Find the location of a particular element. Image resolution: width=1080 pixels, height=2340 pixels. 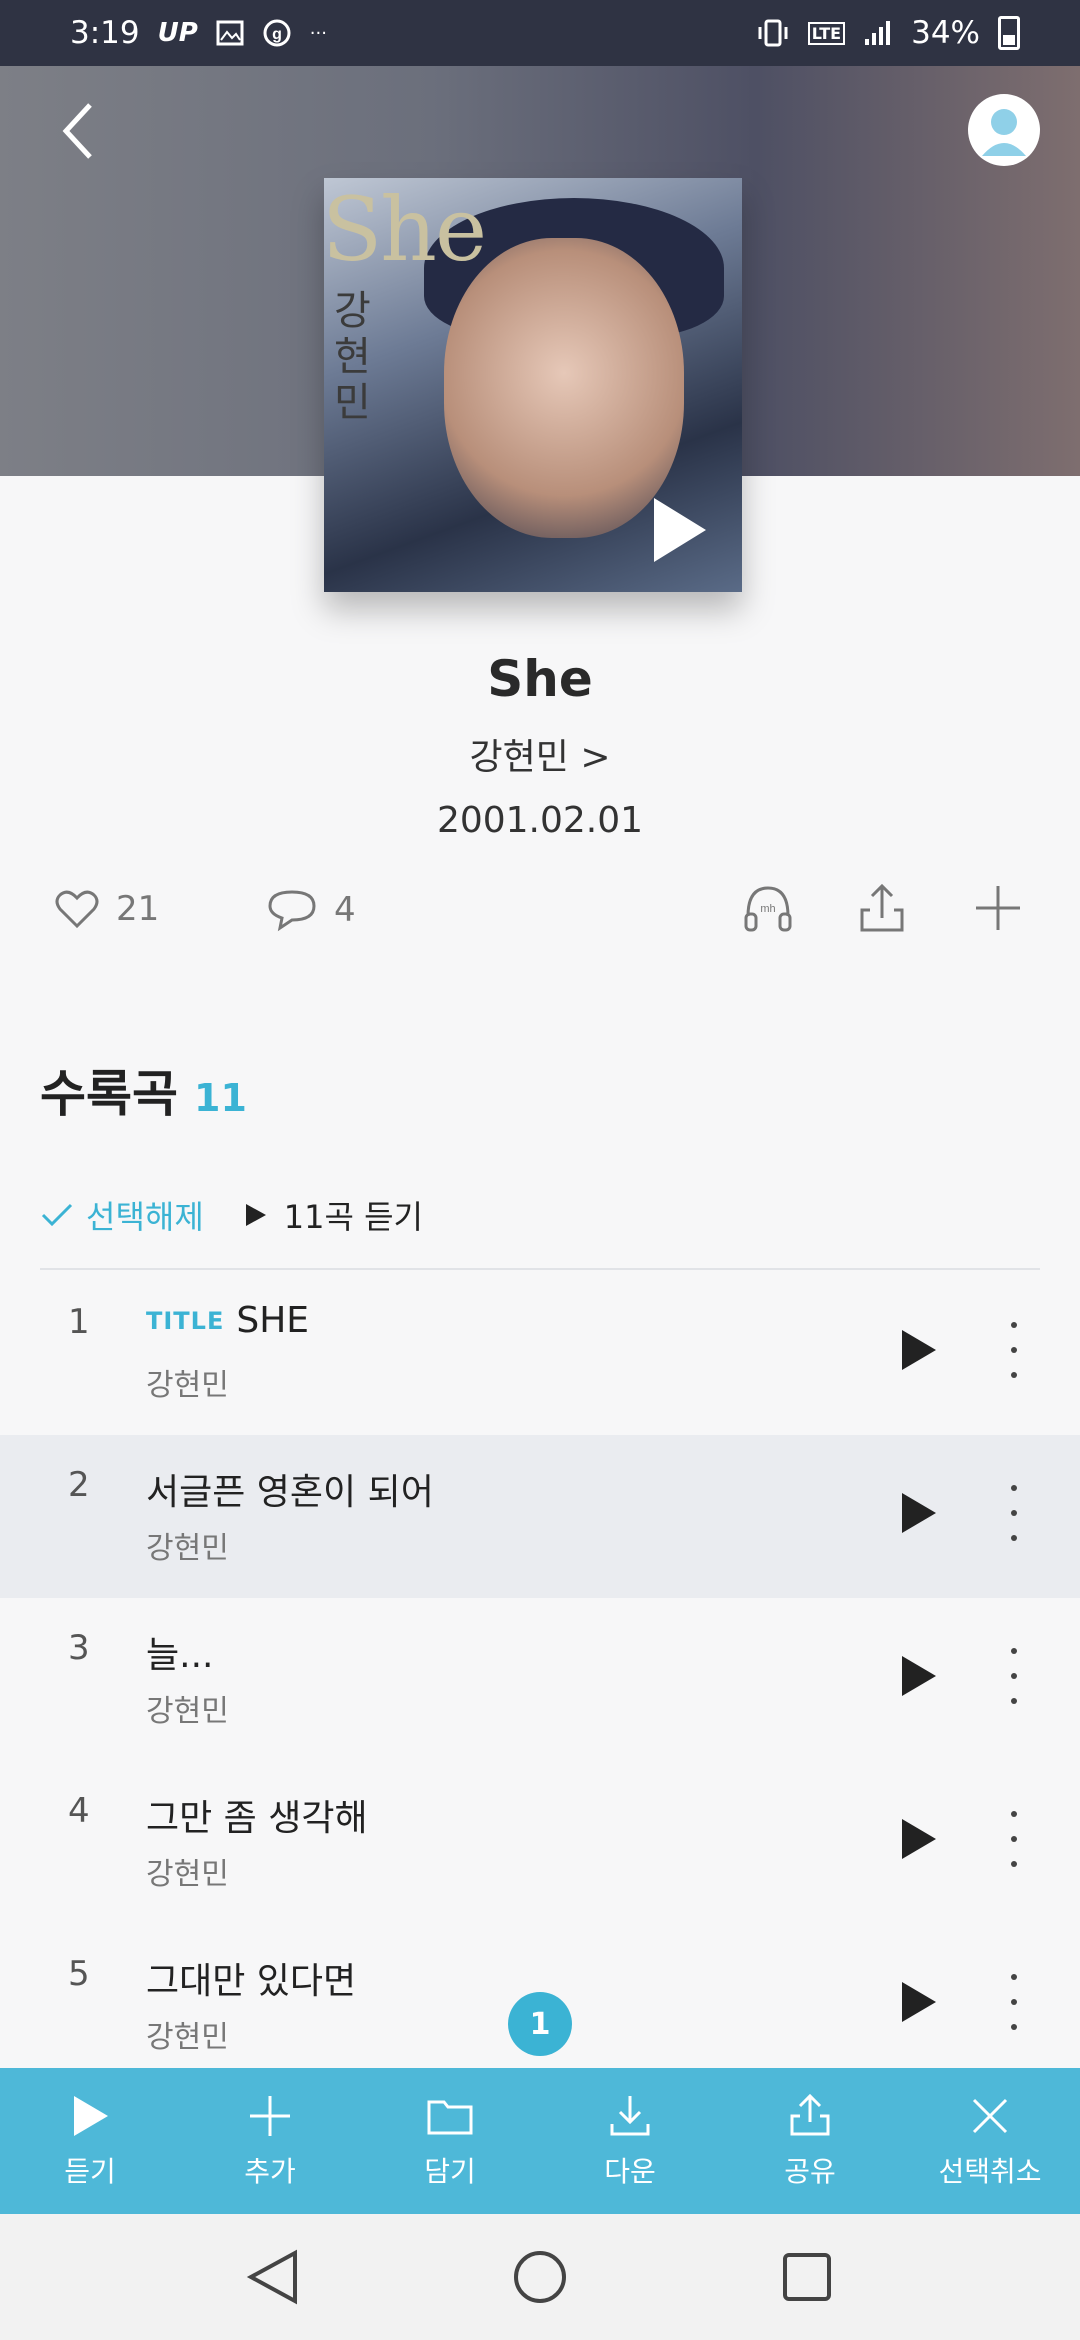

tracks-section-label: 수록곡 is located at coordinates (109, 1094).